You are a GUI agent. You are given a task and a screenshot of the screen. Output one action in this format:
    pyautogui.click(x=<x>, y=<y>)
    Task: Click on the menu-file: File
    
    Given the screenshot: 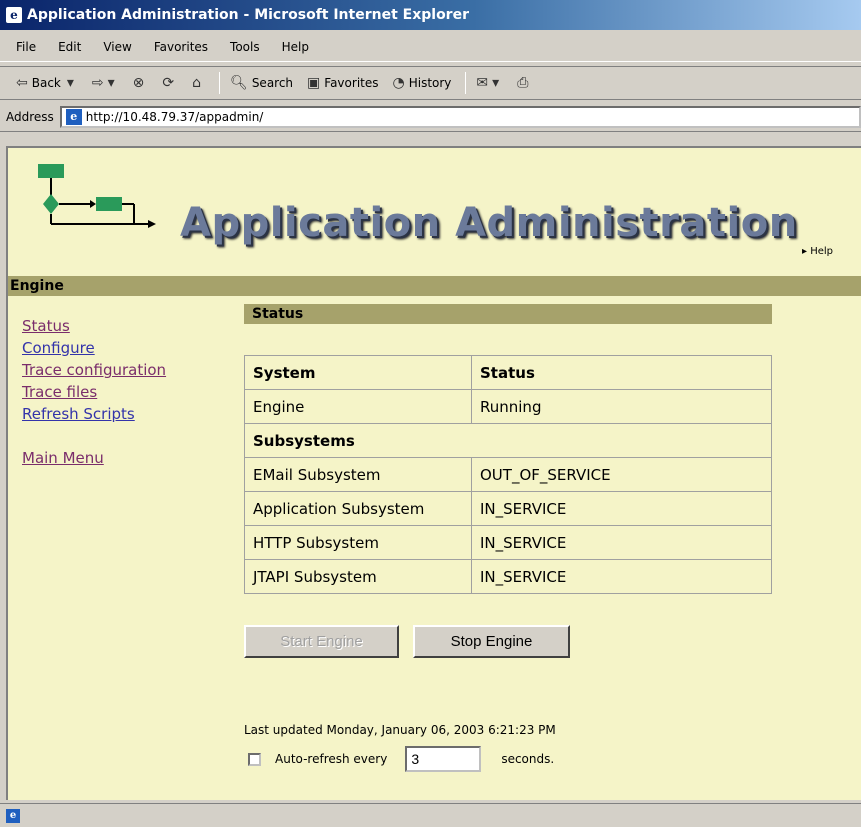 What is the action you would take?
    pyautogui.click(x=26, y=47)
    